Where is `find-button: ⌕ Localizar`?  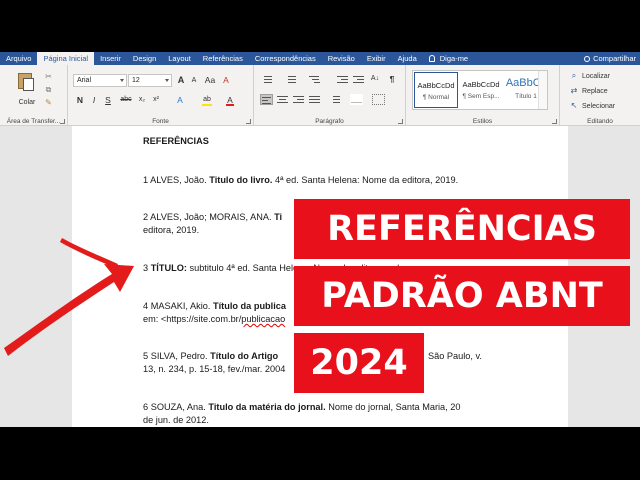
find-button: ⌕ Localizar is located at coordinates (590, 76).